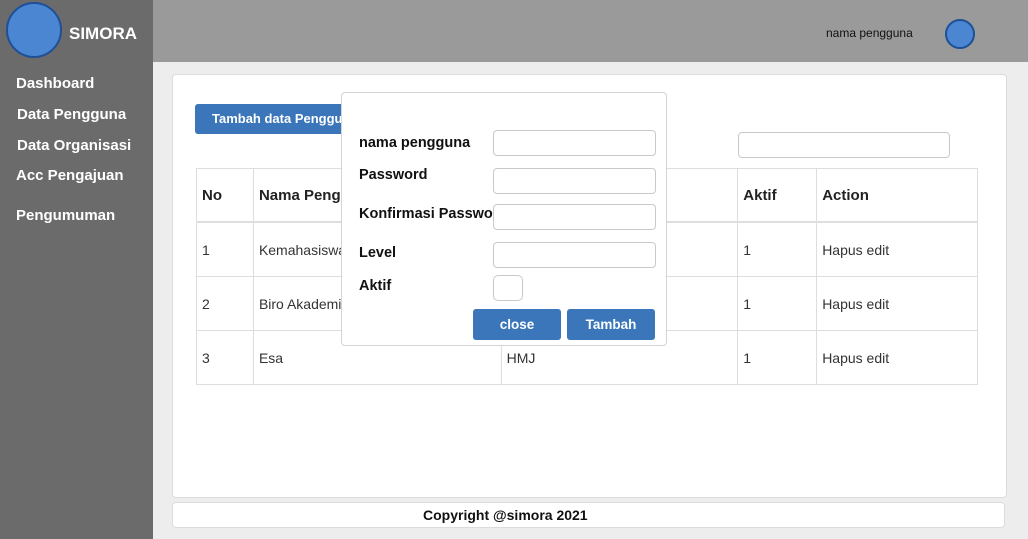  What do you see at coordinates (393, 175) in the screenshot?
I see `label-password: Password` at bounding box center [393, 175].